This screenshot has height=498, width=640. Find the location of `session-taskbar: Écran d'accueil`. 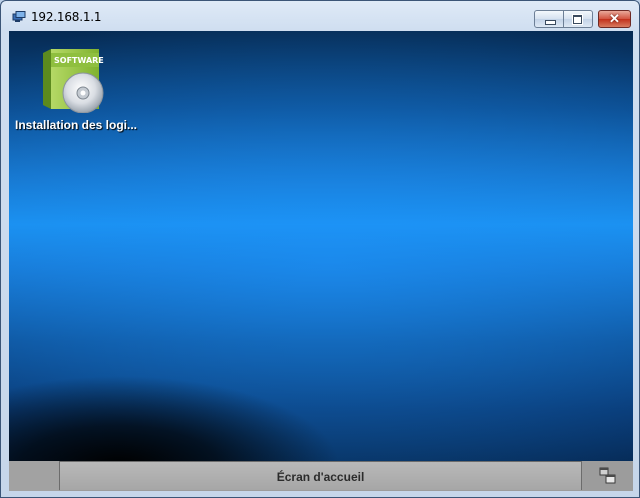

session-taskbar: Écran d'accueil is located at coordinates (321, 476).